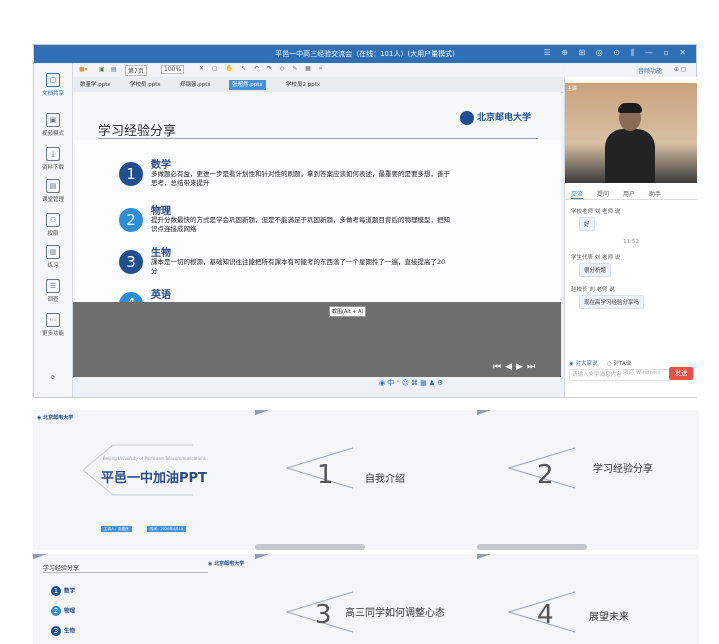 The width and height of the screenshot is (719, 644). I want to click on chat-sender: 学生代表 刘 老师 说, so click(596, 258).